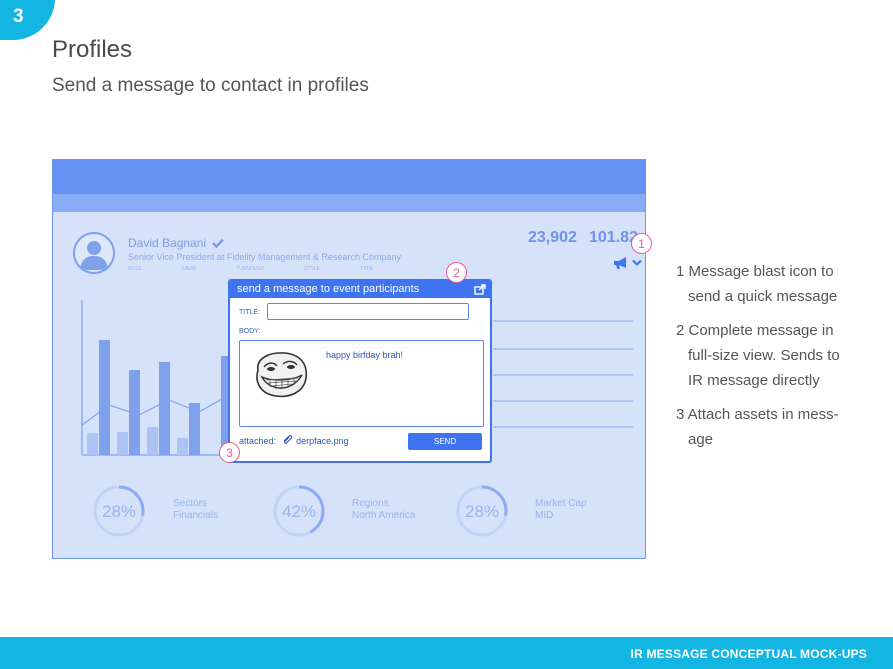  Describe the element at coordinates (27, 20) in the screenshot. I see `slide-number-badge` at that location.